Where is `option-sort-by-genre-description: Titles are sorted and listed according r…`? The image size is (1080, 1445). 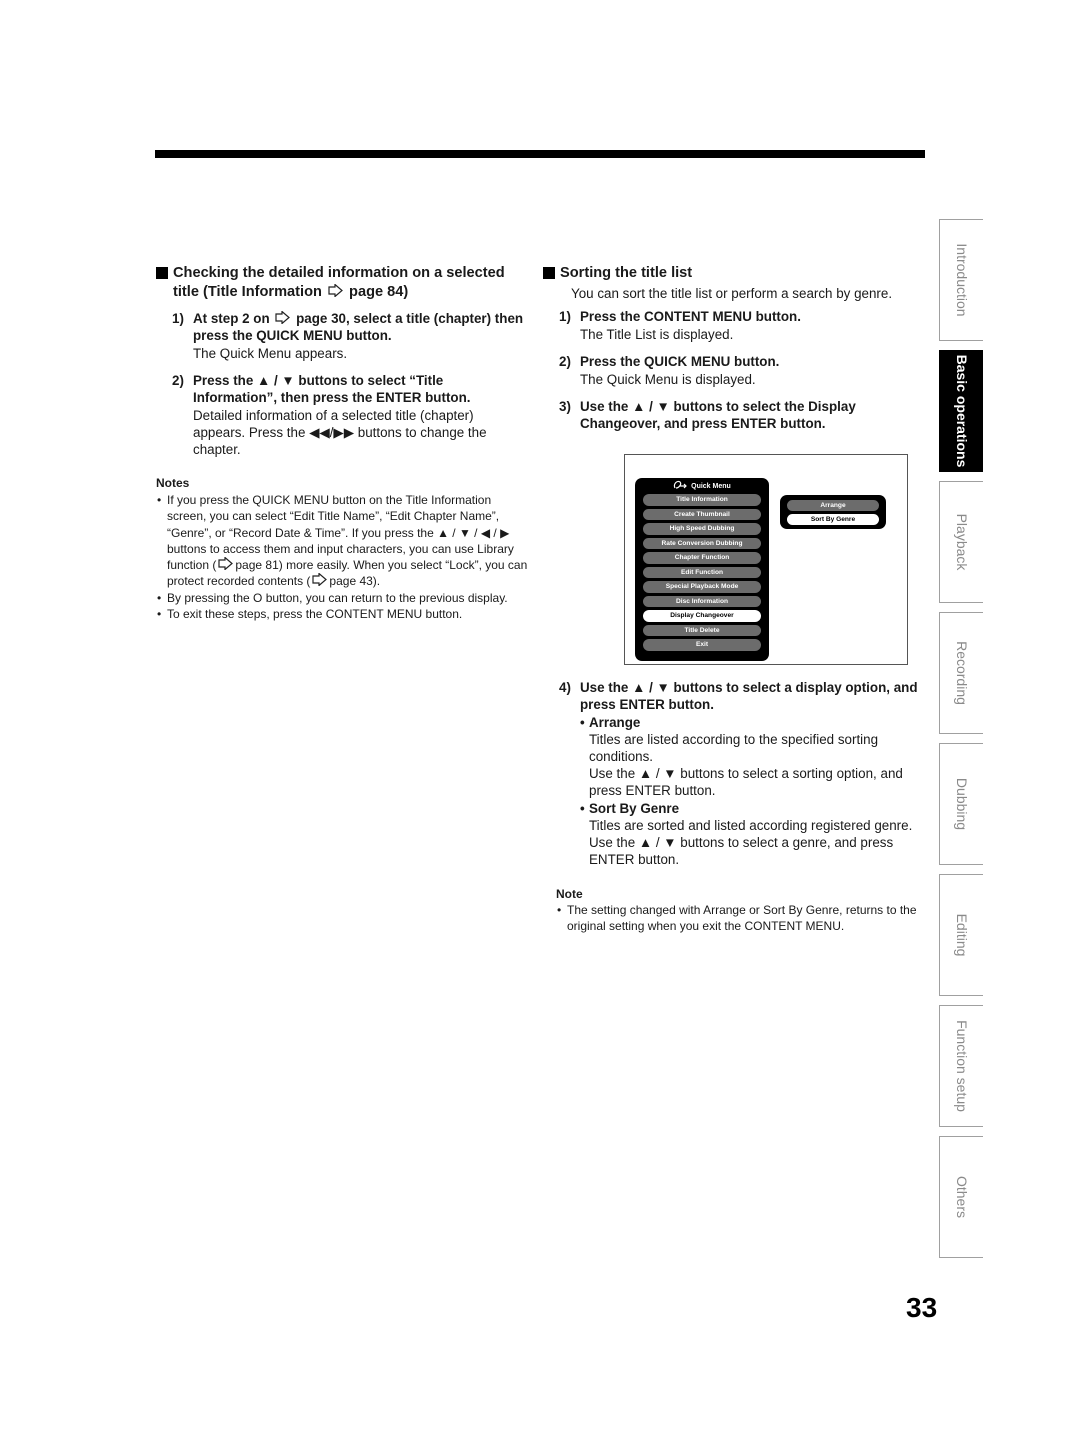 option-sort-by-genre-description: Titles are sorted and listed according r… is located at coordinates (751, 842).